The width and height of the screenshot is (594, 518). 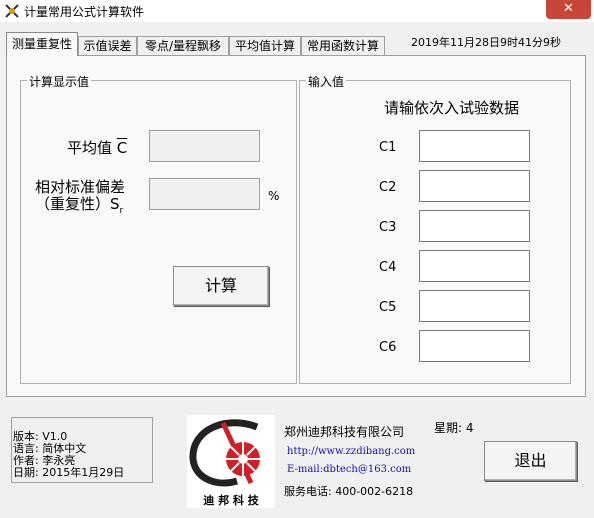 I want to click on logo-graphic-icon, so click(x=224, y=453).